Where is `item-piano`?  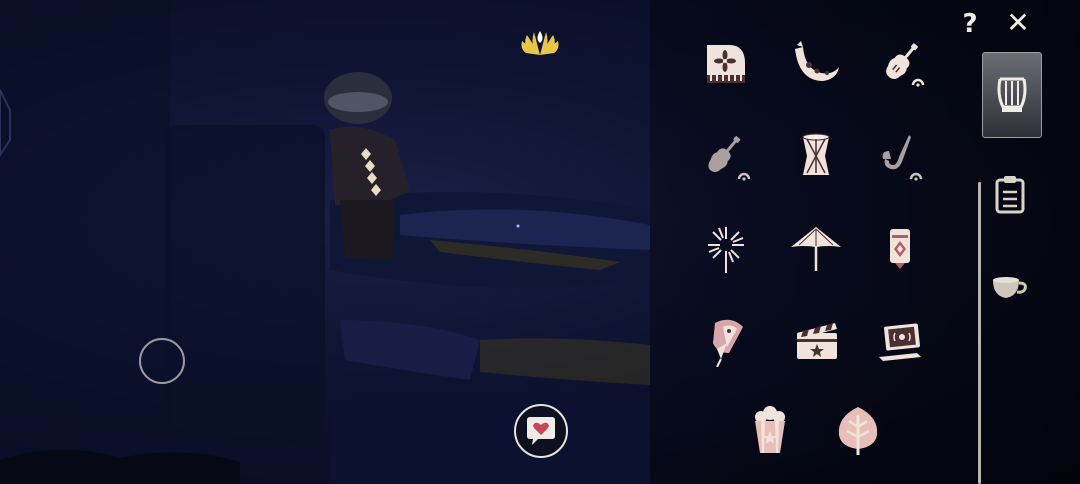
item-piano is located at coordinates (726, 64).